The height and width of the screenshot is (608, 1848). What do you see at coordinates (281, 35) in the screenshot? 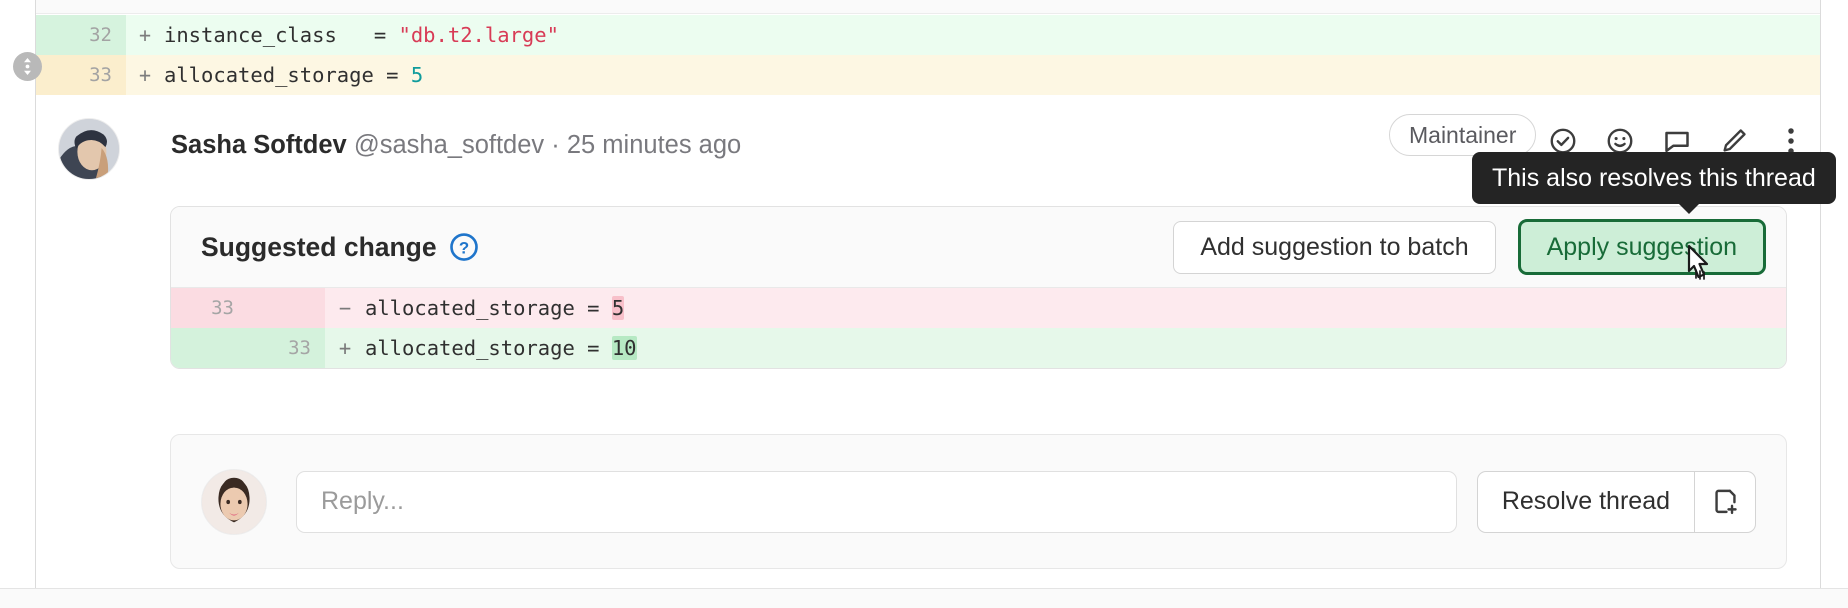
I see `code-plain: instance_class =` at bounding box center [281, 35].